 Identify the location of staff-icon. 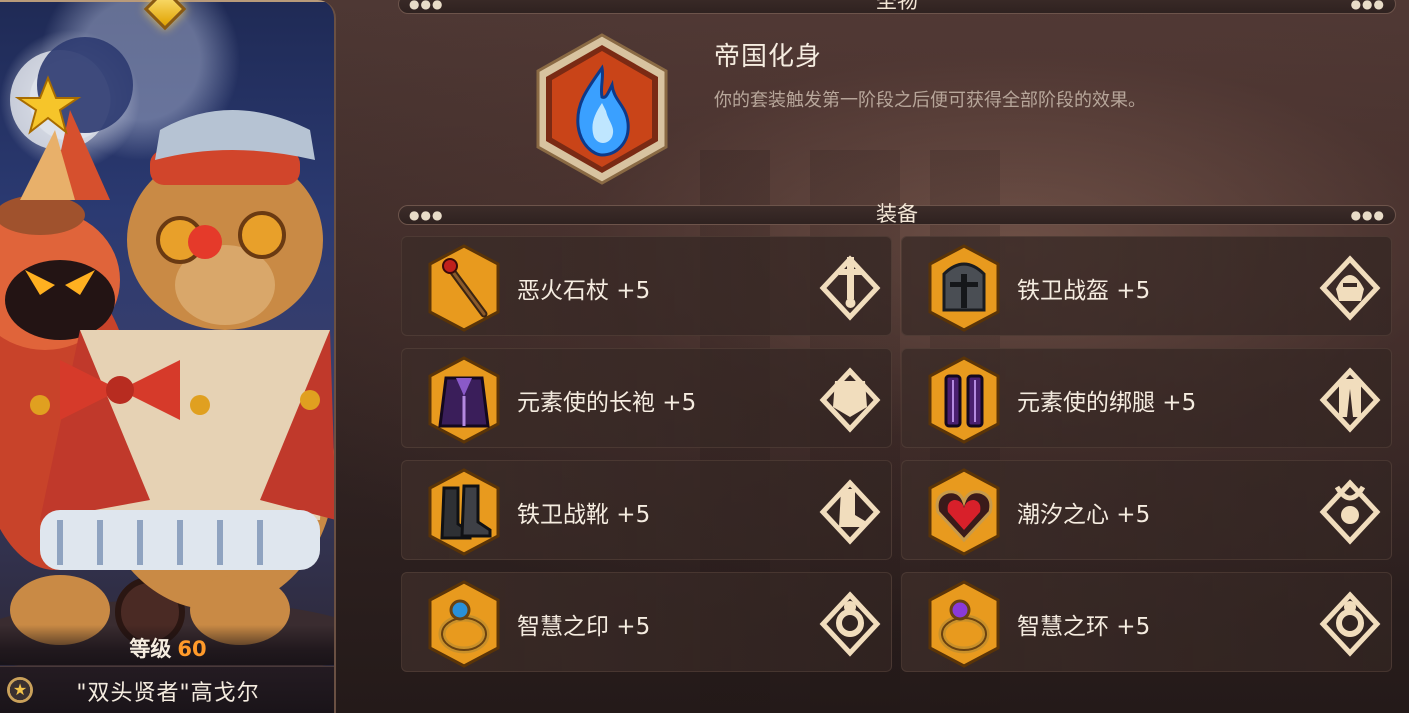
(464, 288).